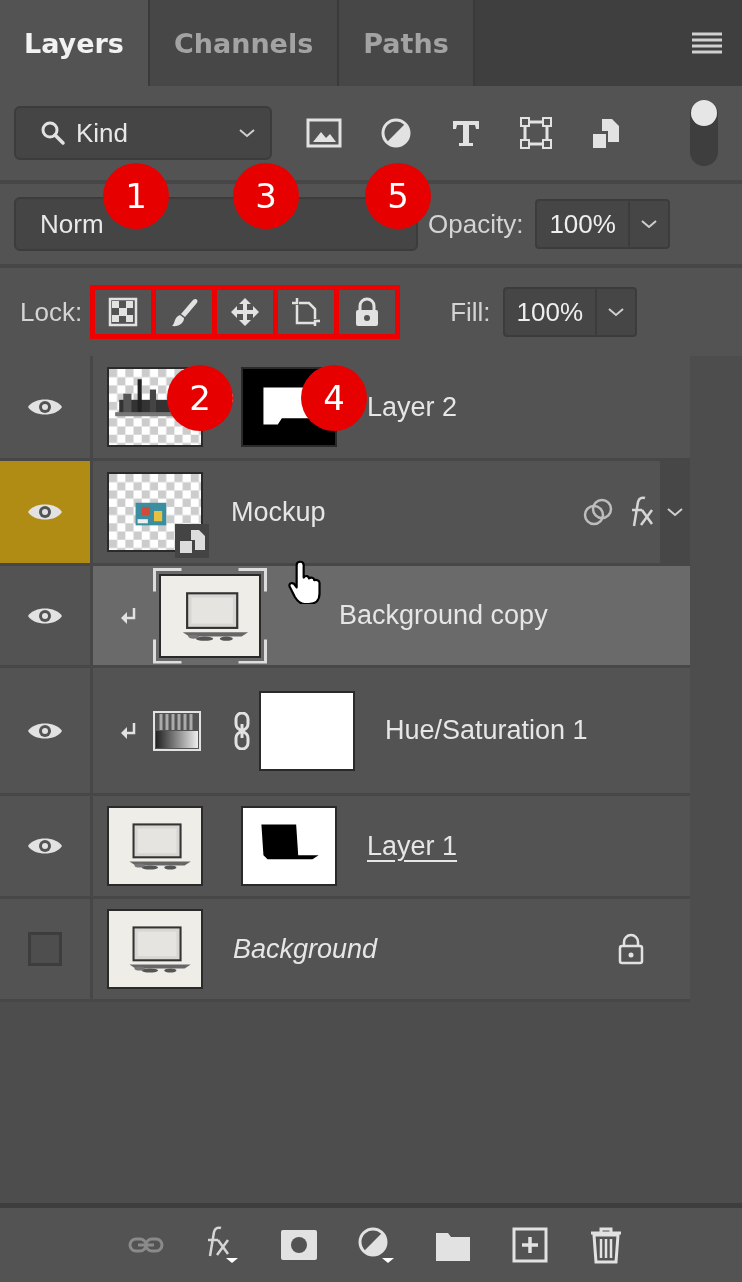 The height and width of the screenshot is (1282, 742). I want to click on brush-icon, so click(184, 312).